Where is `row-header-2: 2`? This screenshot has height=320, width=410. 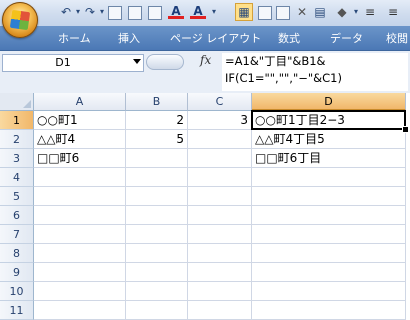
row-header-2: 2 is located at coordinates (17, 139).